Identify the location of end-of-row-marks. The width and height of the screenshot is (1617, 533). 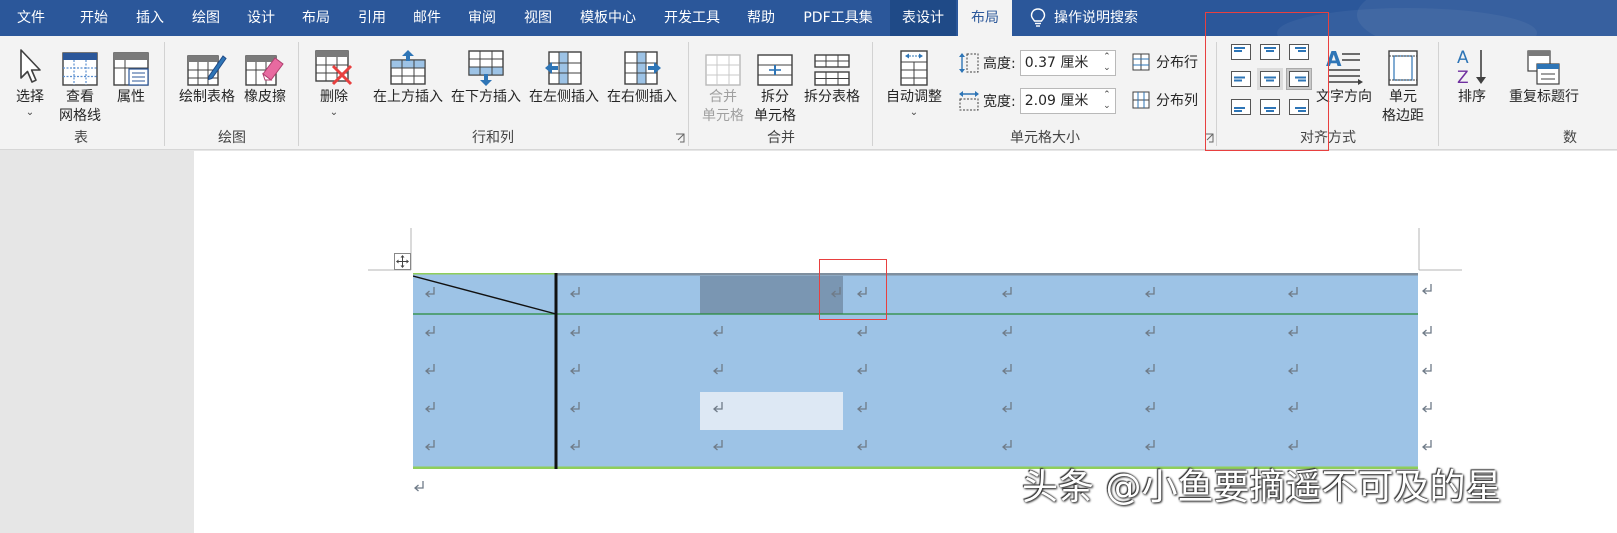
(1427, 367).